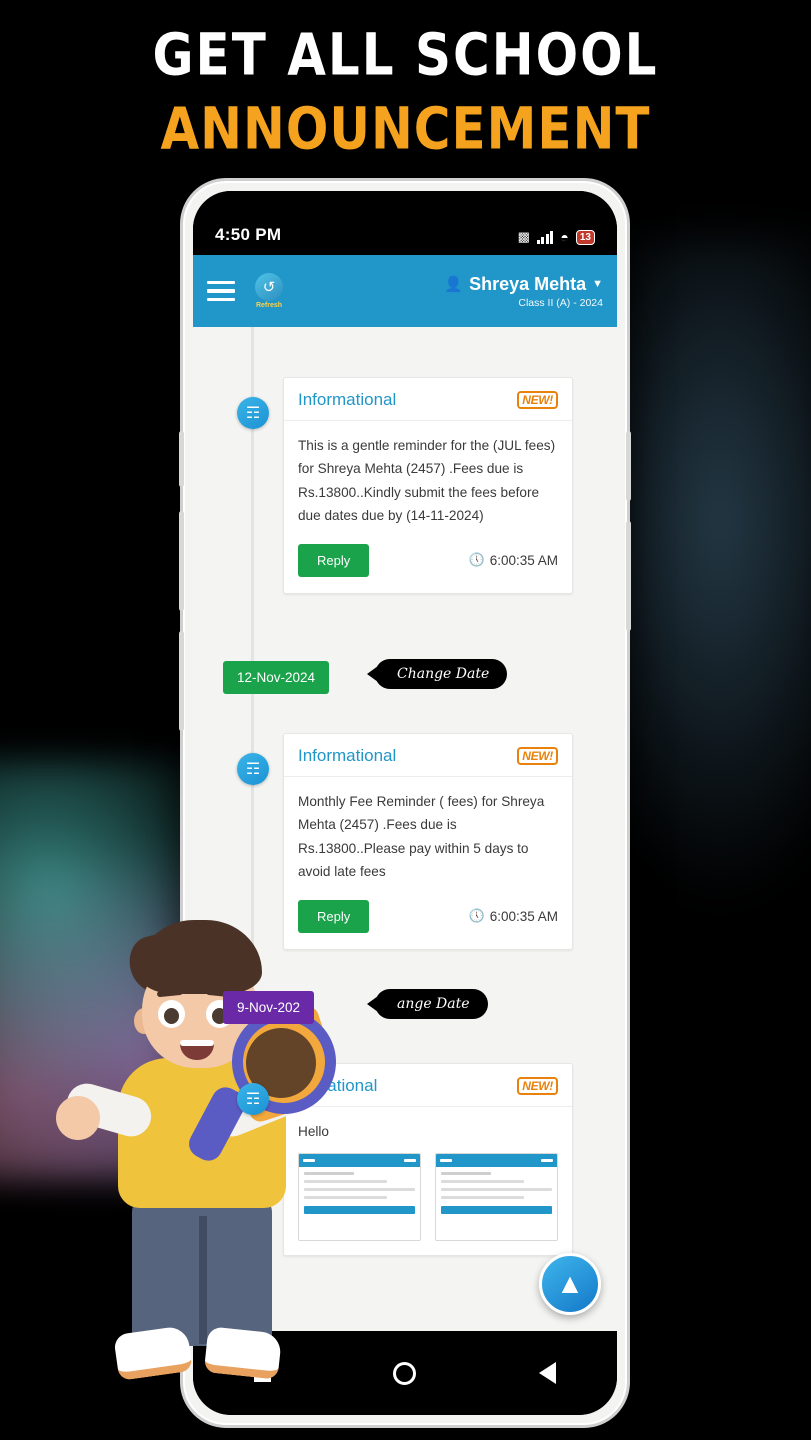 The height and width of the screenshot is (1440, 811). What do you see at coordinates (564, 237) in the screenshot?
I see `wifi-icon: ◓` at bounding box center [564, 237].